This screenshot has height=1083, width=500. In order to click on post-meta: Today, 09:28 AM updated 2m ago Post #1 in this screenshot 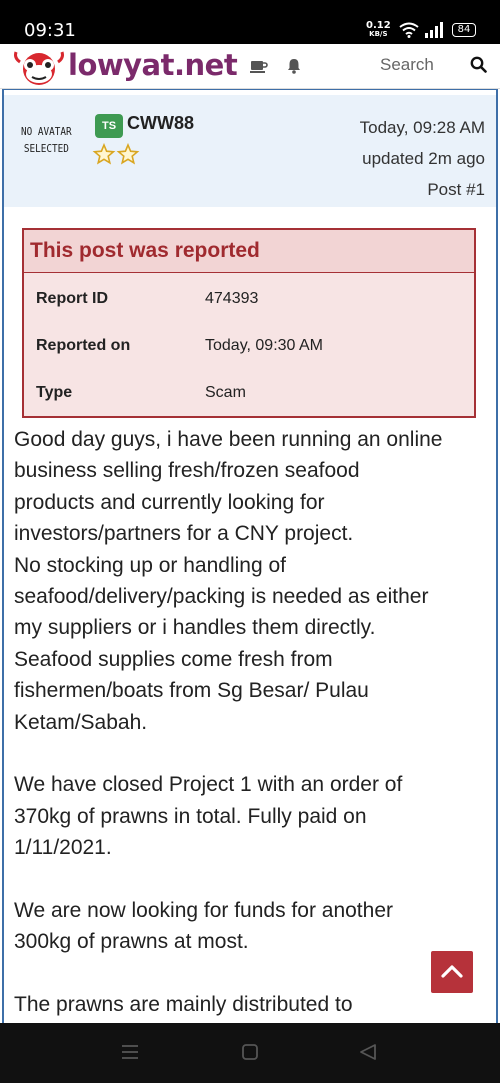, I will do `click(422, 158)`.